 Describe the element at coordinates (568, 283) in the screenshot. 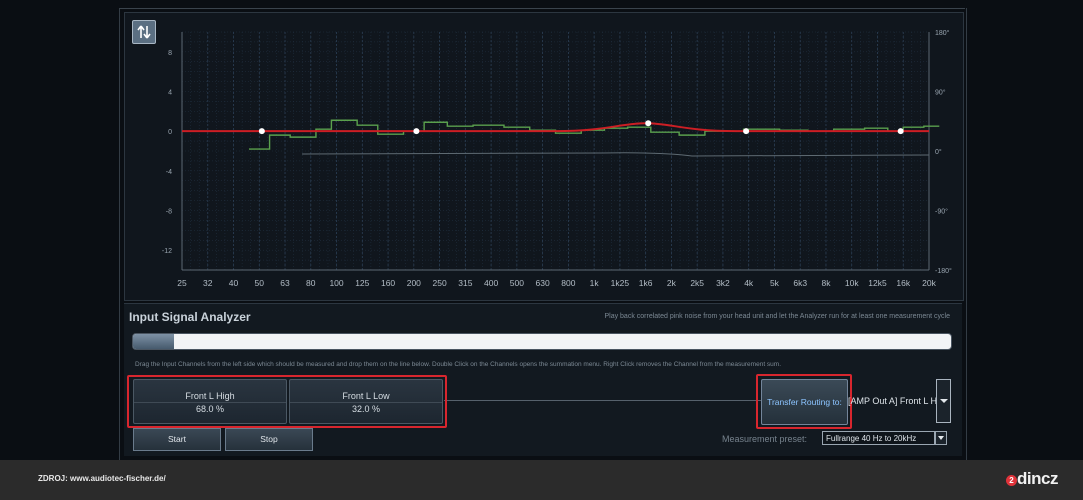

I see `x-tick-label: 800` at that location.